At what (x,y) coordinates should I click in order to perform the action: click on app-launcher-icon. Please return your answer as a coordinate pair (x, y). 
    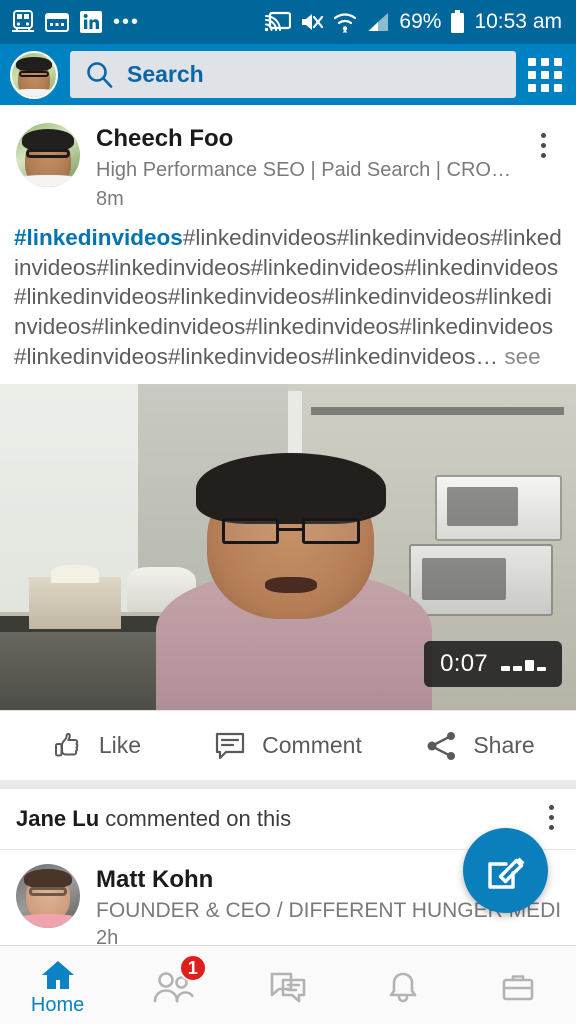
    Looking at the image, I should click on (545, 74).